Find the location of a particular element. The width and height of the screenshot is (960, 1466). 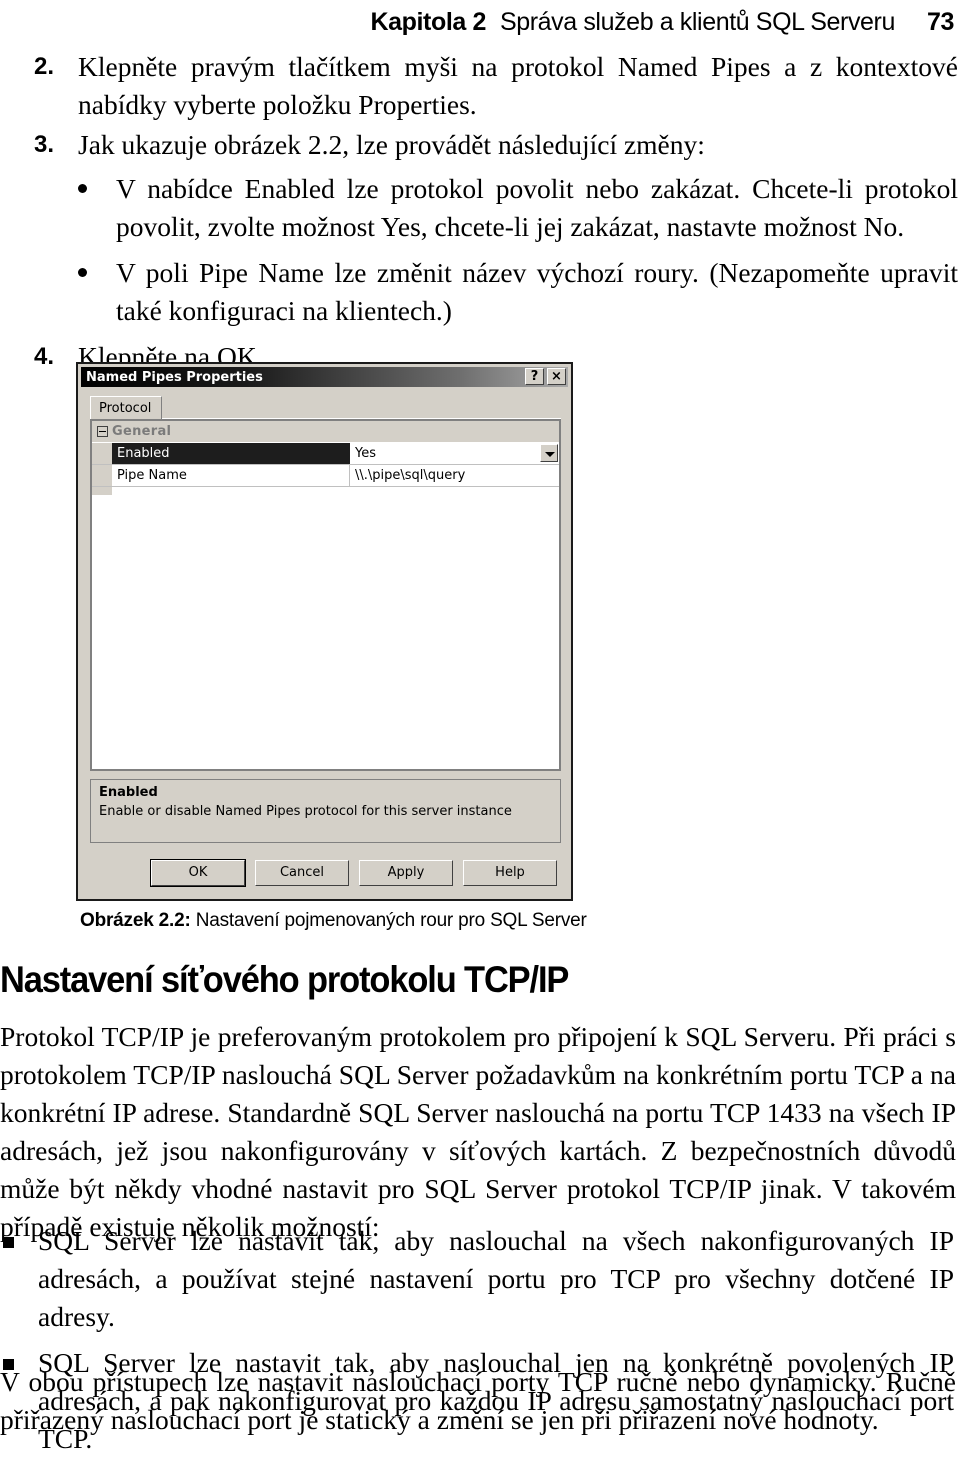

ok-button: OK is located at coordinates (198, 873).